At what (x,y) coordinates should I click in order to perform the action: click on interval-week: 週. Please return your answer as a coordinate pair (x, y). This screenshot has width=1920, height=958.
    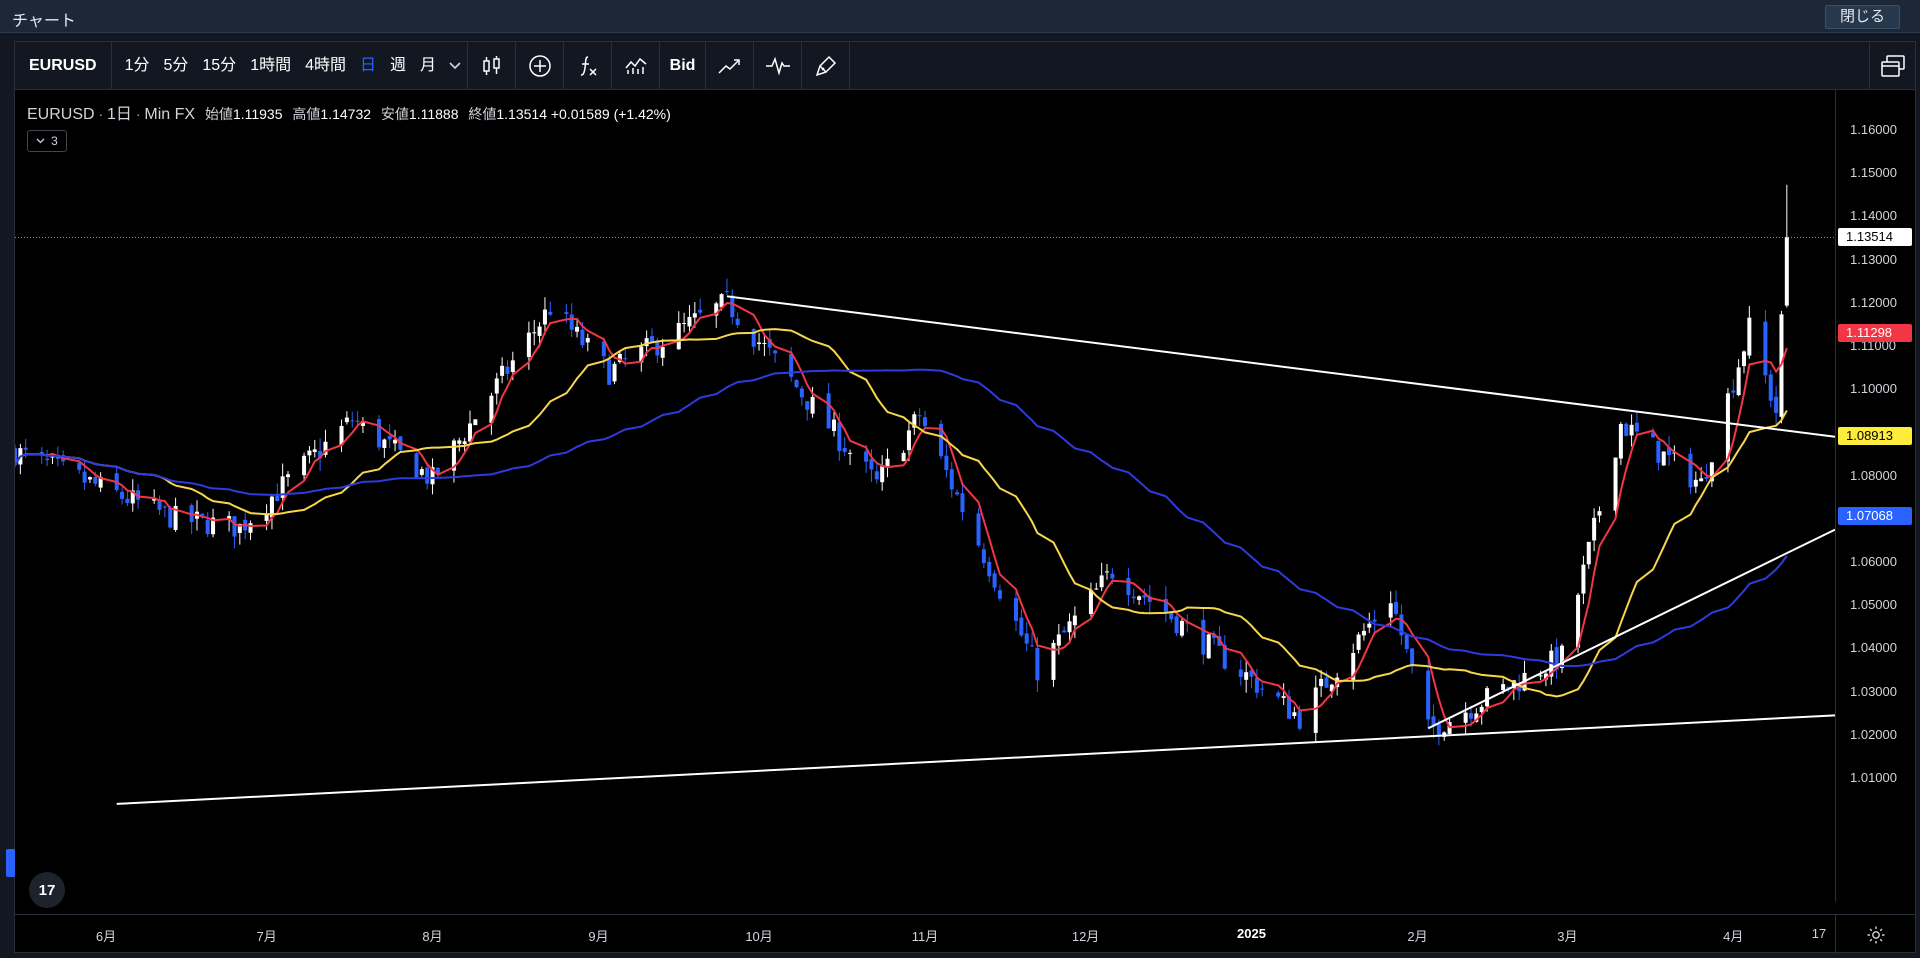
    Looking at the image, I should click on (398, 66).